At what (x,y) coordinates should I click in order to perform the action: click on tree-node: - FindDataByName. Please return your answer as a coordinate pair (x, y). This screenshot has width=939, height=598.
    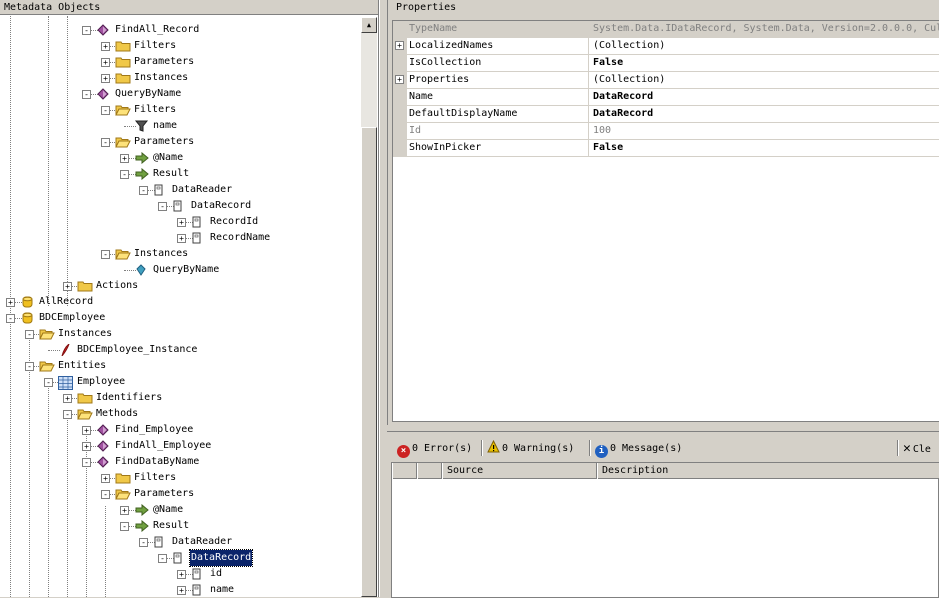
    Looking at the image, I should click on (180, 462).